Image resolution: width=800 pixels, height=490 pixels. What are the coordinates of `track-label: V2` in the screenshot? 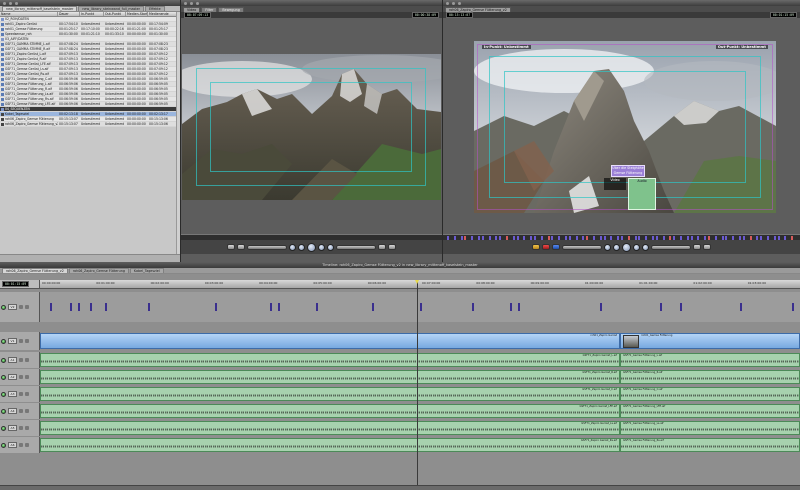 It's located at (12, 307).